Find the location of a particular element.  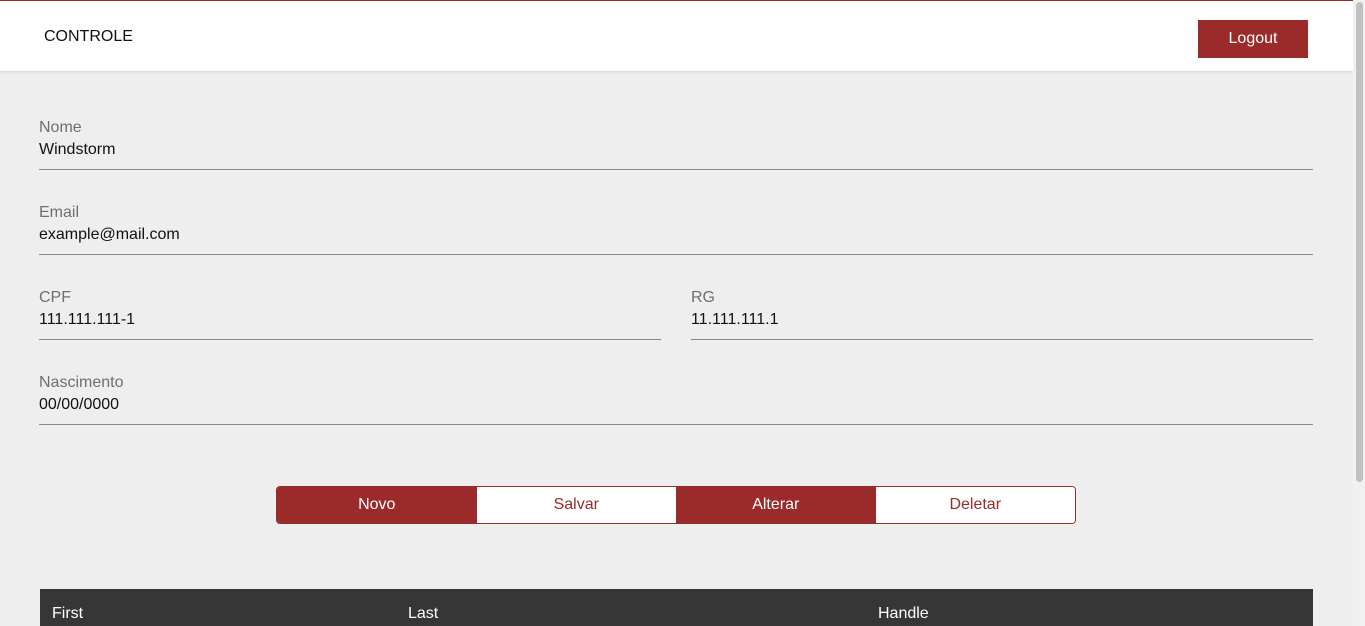

salvar-button: Salvar is located at coordinates (576, 505).